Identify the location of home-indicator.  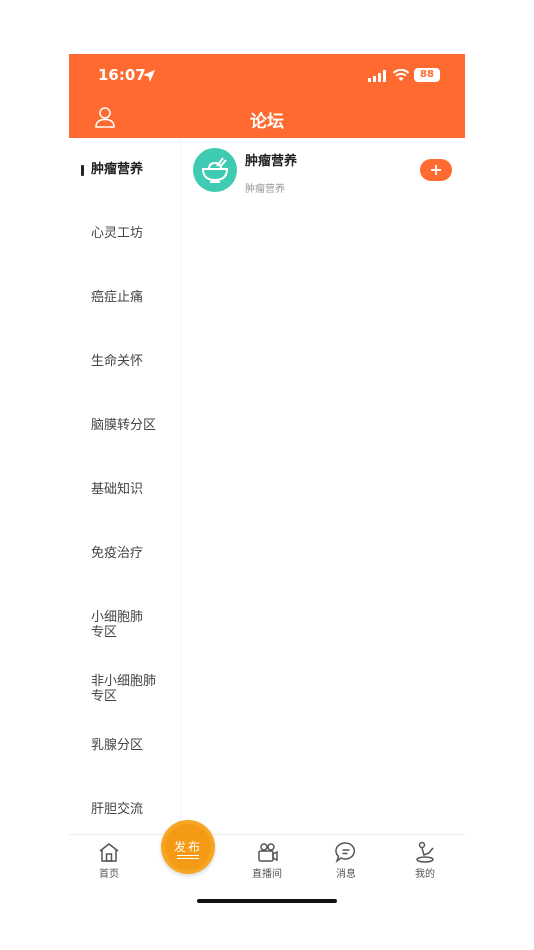
(267, 901).